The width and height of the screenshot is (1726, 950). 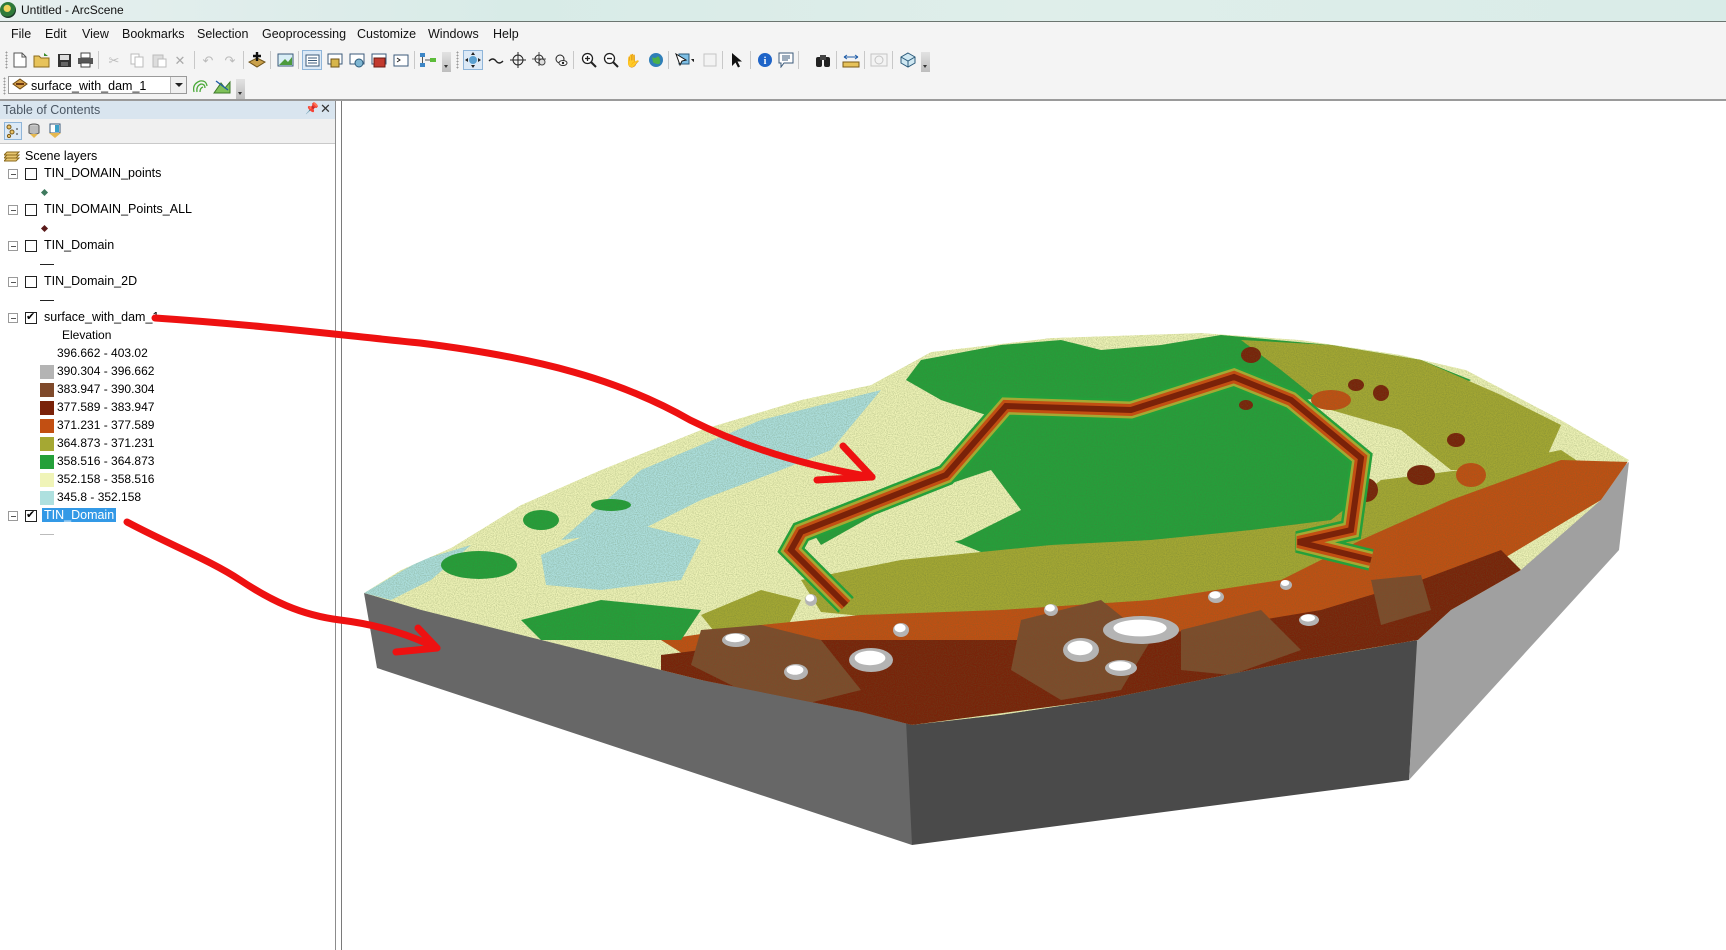 What do you see at coordinates (765, 60) in the screenshot?
I see `identify-icon: i` at bounding box center [765, 60].